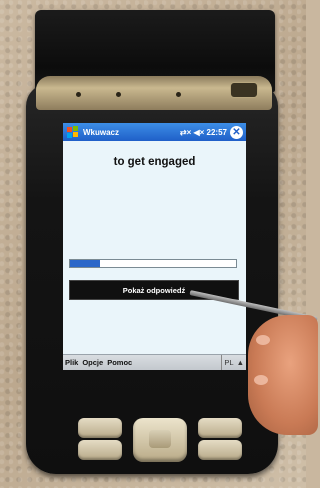 The width and height of the screenshot is (320, 488). What do you see at coordinates (220, 450) in the screenshot?
I see `hardware-button-home` at bounding box center [220, 450].